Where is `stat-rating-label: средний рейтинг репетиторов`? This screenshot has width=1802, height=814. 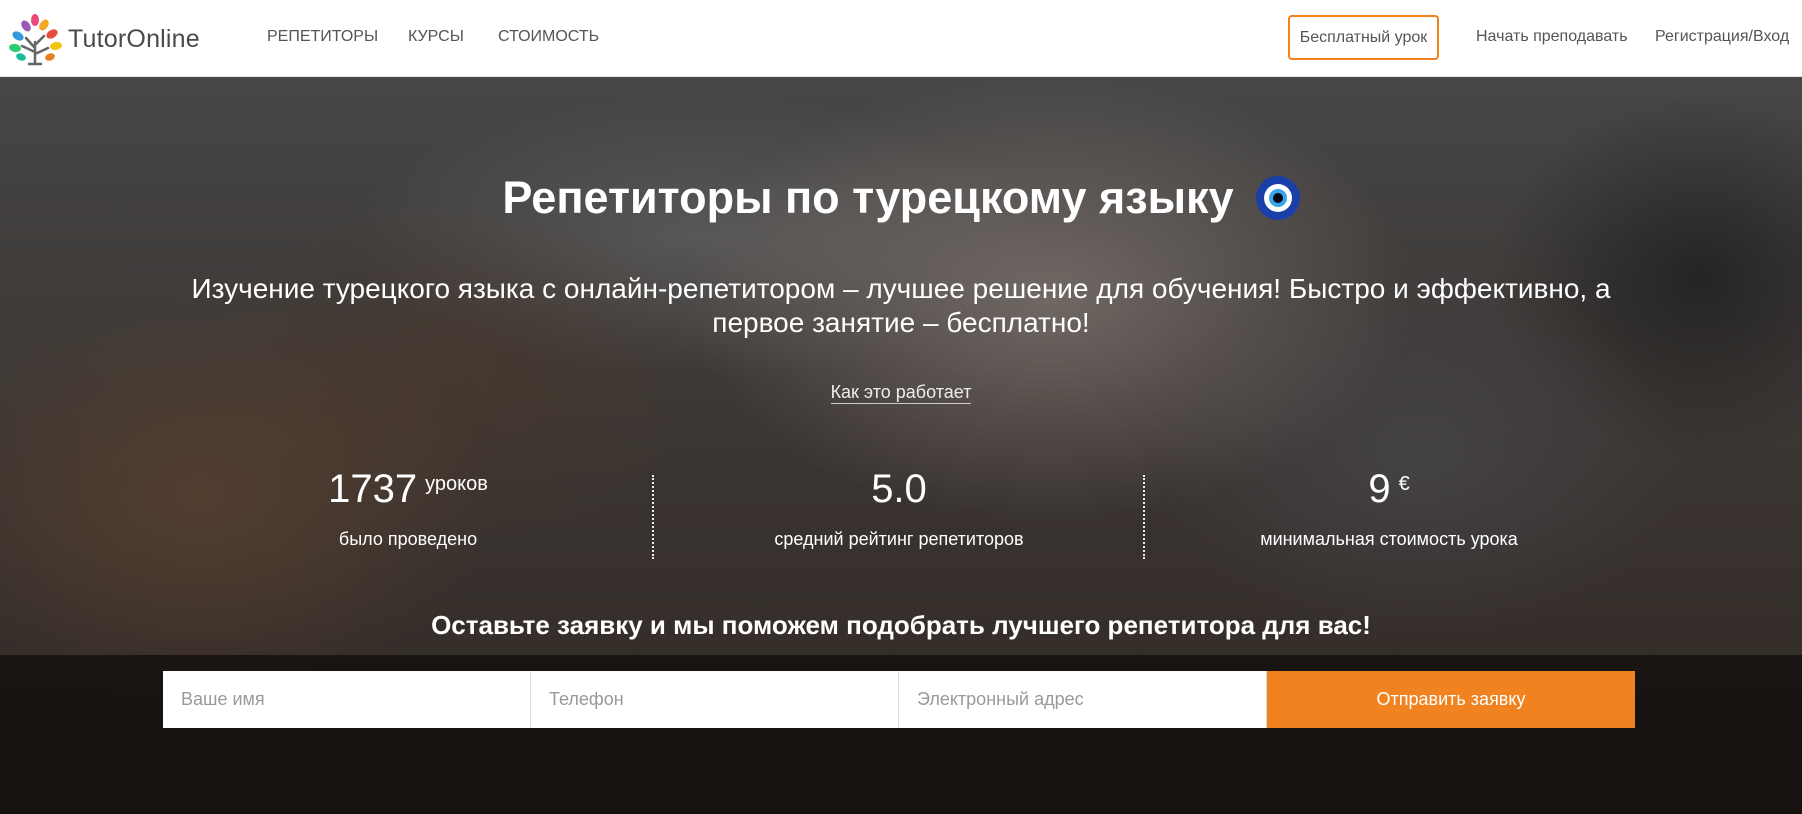 stat-rating-label: средний рейтинг репетиторов is located at coordinates (899, 539).